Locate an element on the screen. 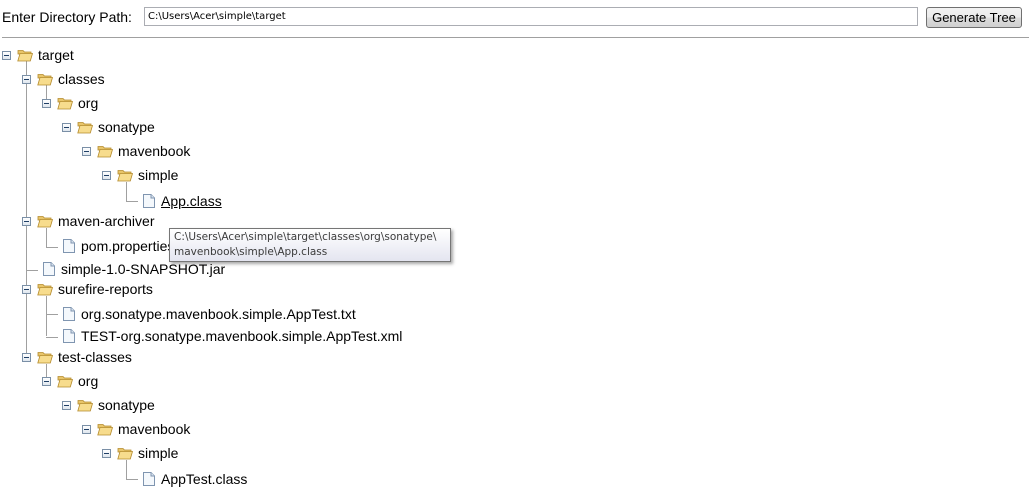  tree-node-apptest-class: AppTest.class is located at coordinates (195, 479).